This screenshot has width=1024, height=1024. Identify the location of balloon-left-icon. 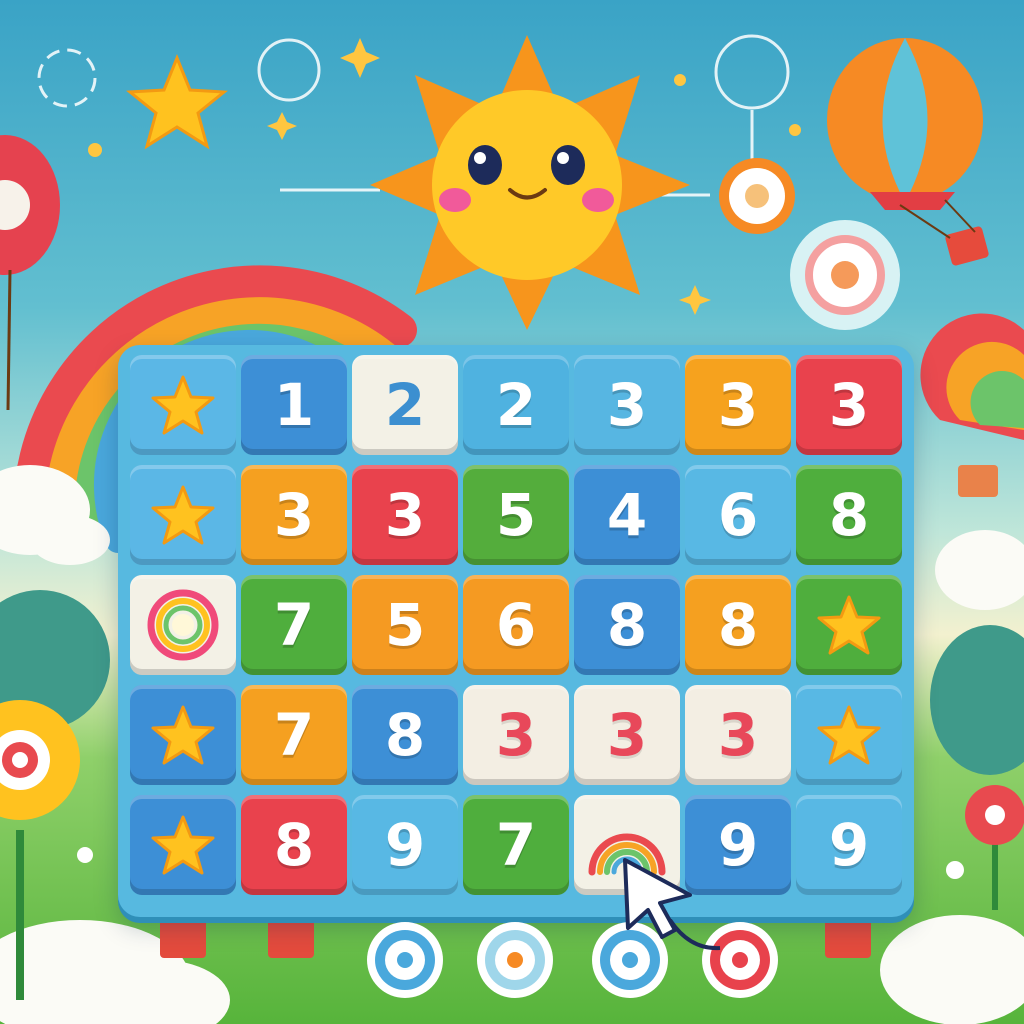
(30, 273).